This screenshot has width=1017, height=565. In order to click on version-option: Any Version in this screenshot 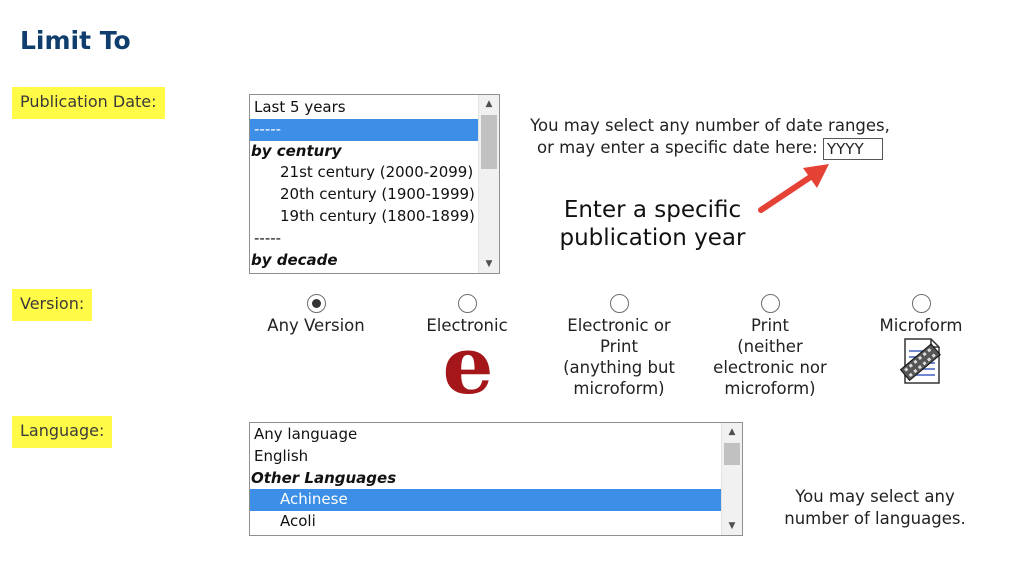, I will do `click(316, 315)`.